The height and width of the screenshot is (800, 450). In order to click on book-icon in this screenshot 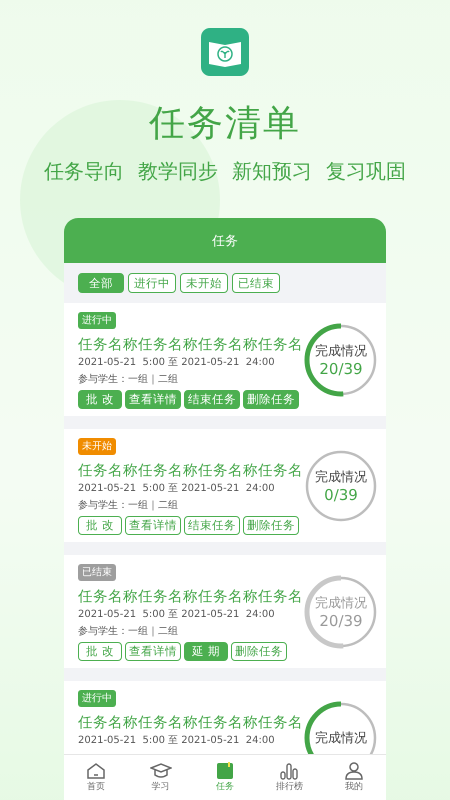, I will do `click(225, 771)`.